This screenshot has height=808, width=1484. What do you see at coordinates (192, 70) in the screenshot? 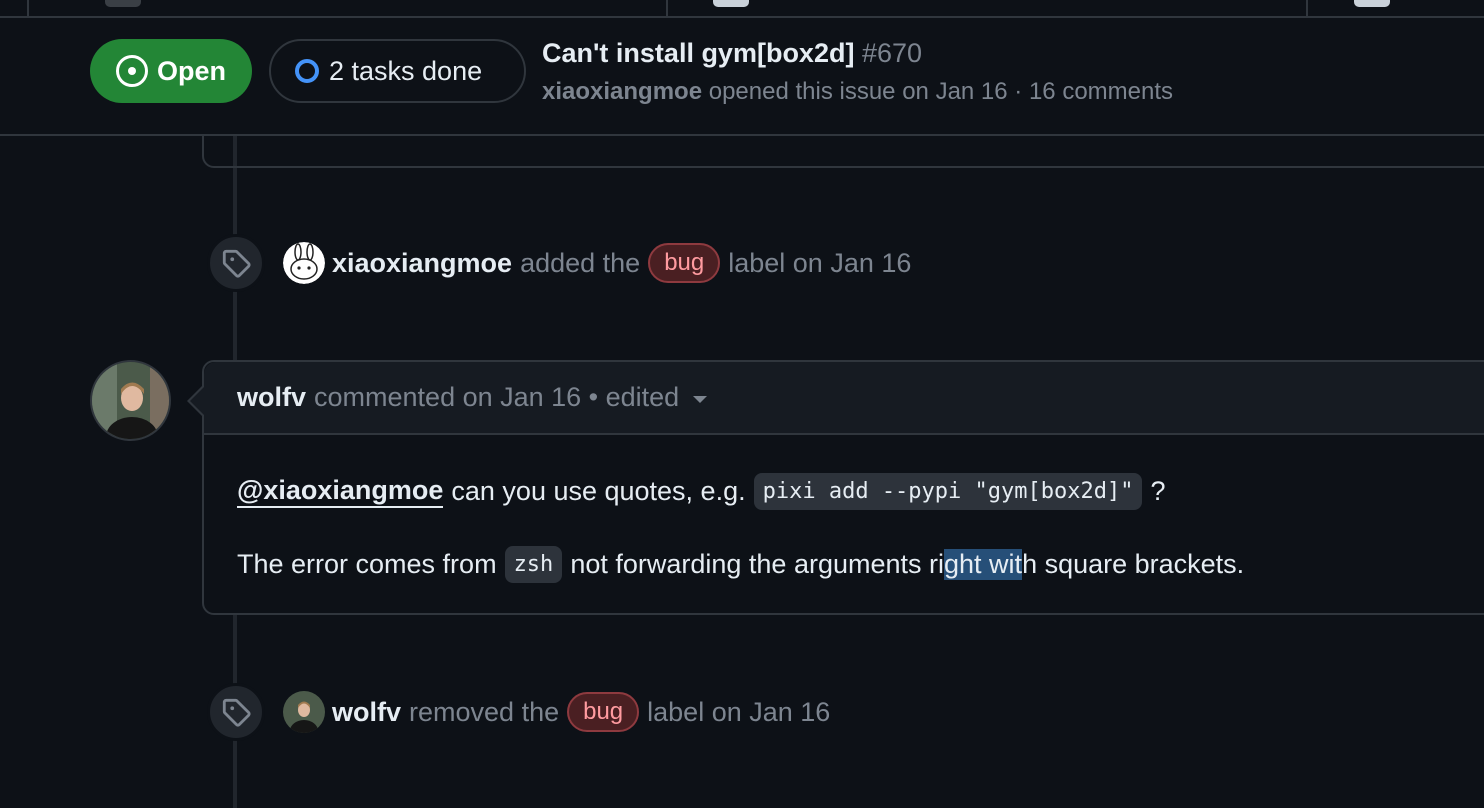
I see `issue-state-label: Open` at bounding box center [192, 70].